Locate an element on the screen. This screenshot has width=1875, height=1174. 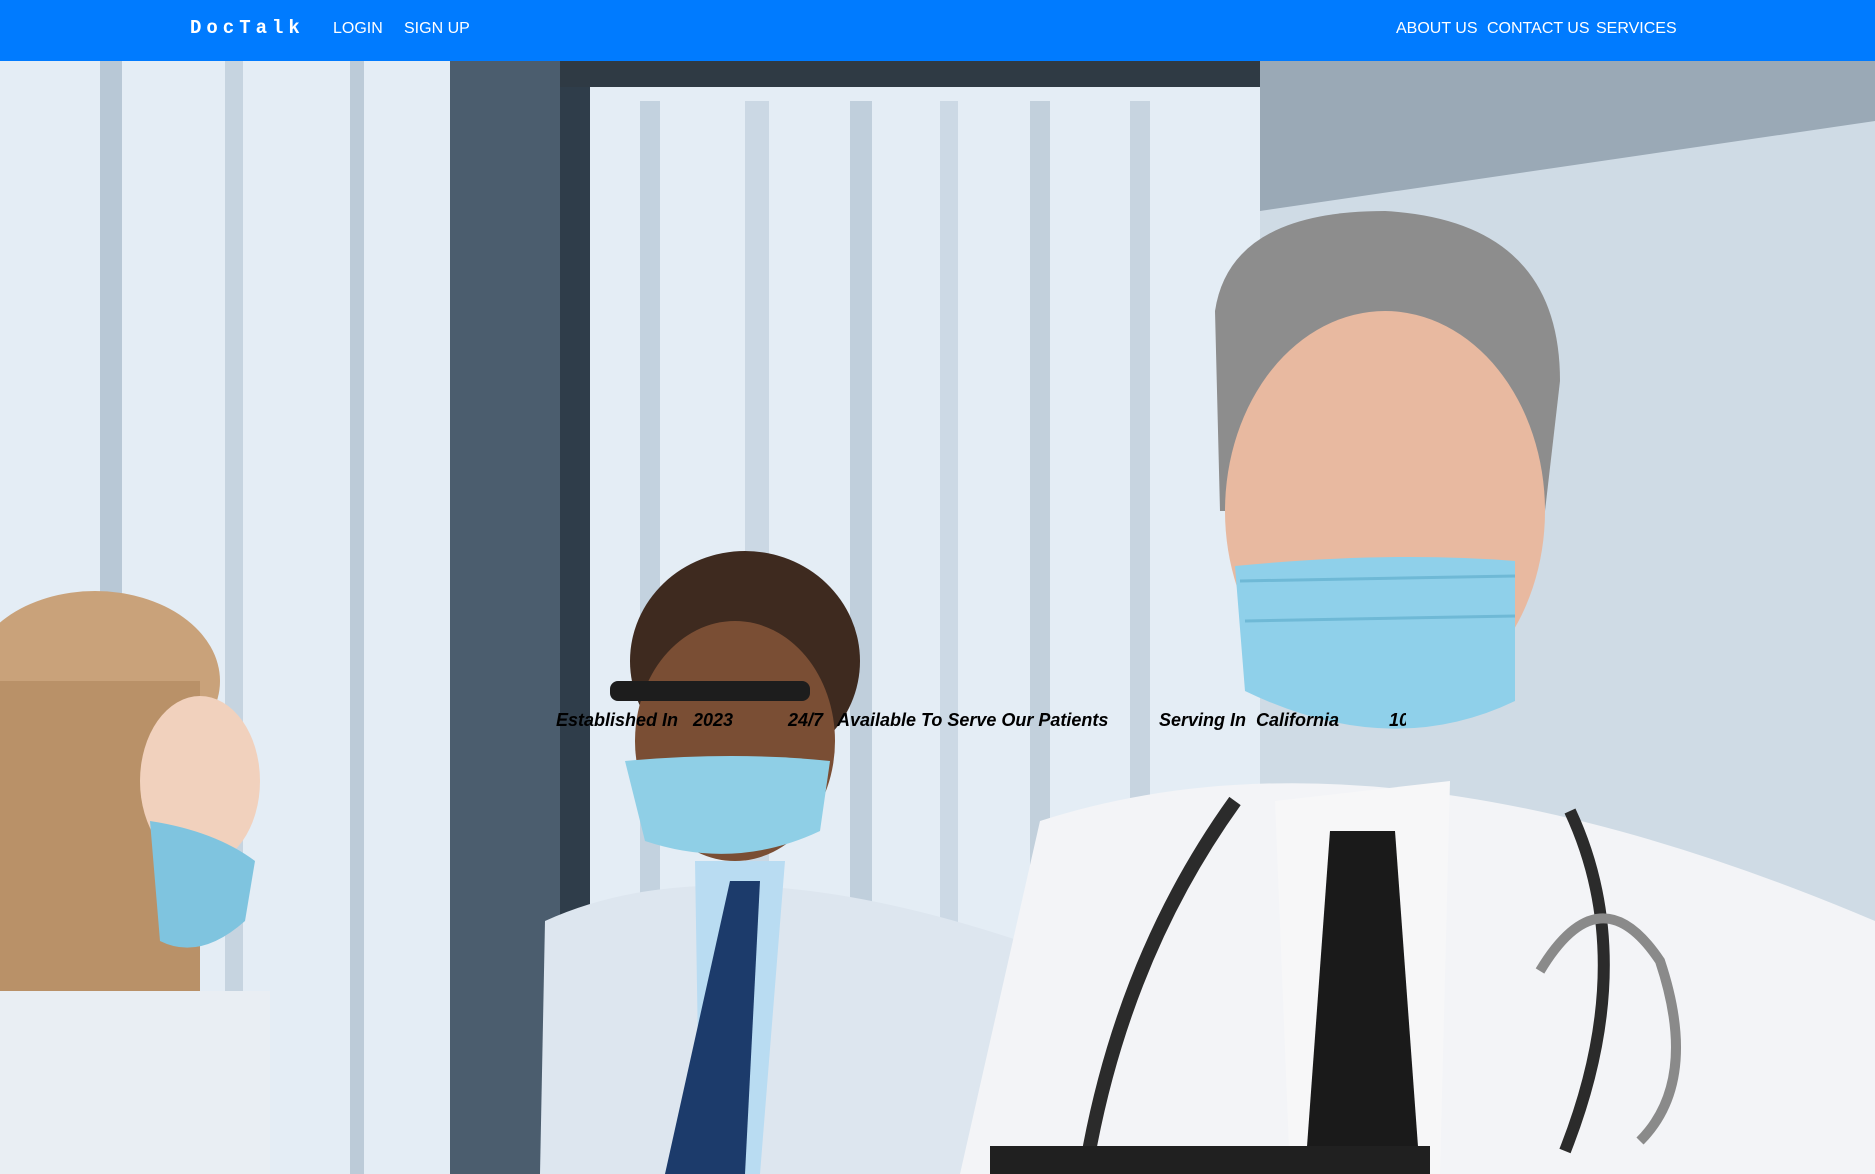
ticker-established-value: 2023 is located at coordinates (713, 720).